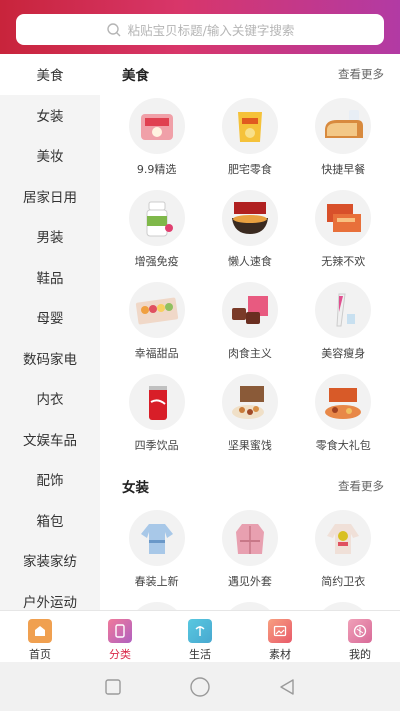 The width and height of the screenshot is (400, 711). What do you see at coordinates (249, 261) in the screenshot?
I see `subcategory-label: 懒人速食` at bounding box center [249, 261].